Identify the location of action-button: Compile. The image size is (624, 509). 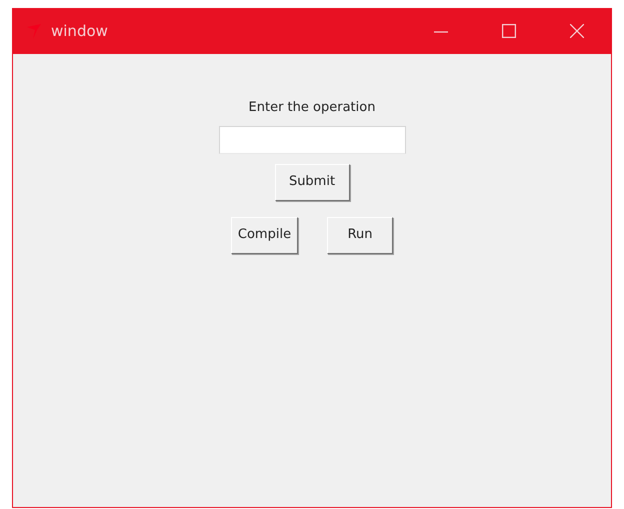
(264, 235).